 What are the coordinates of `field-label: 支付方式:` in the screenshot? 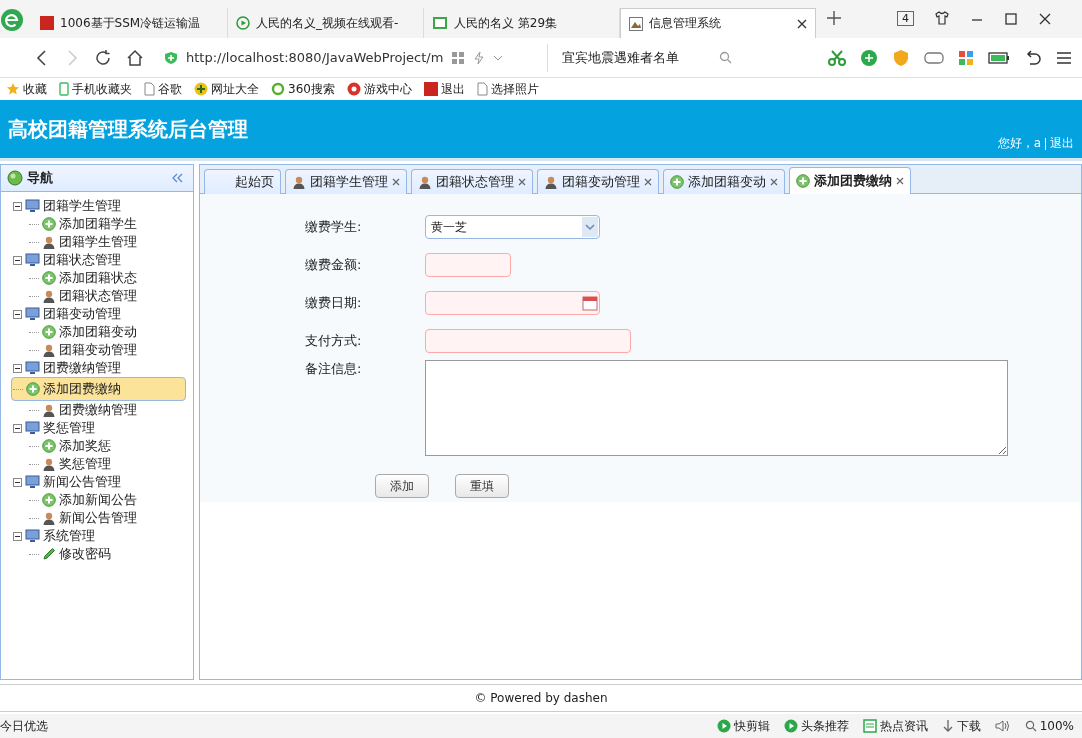 It's located at (334, 341).